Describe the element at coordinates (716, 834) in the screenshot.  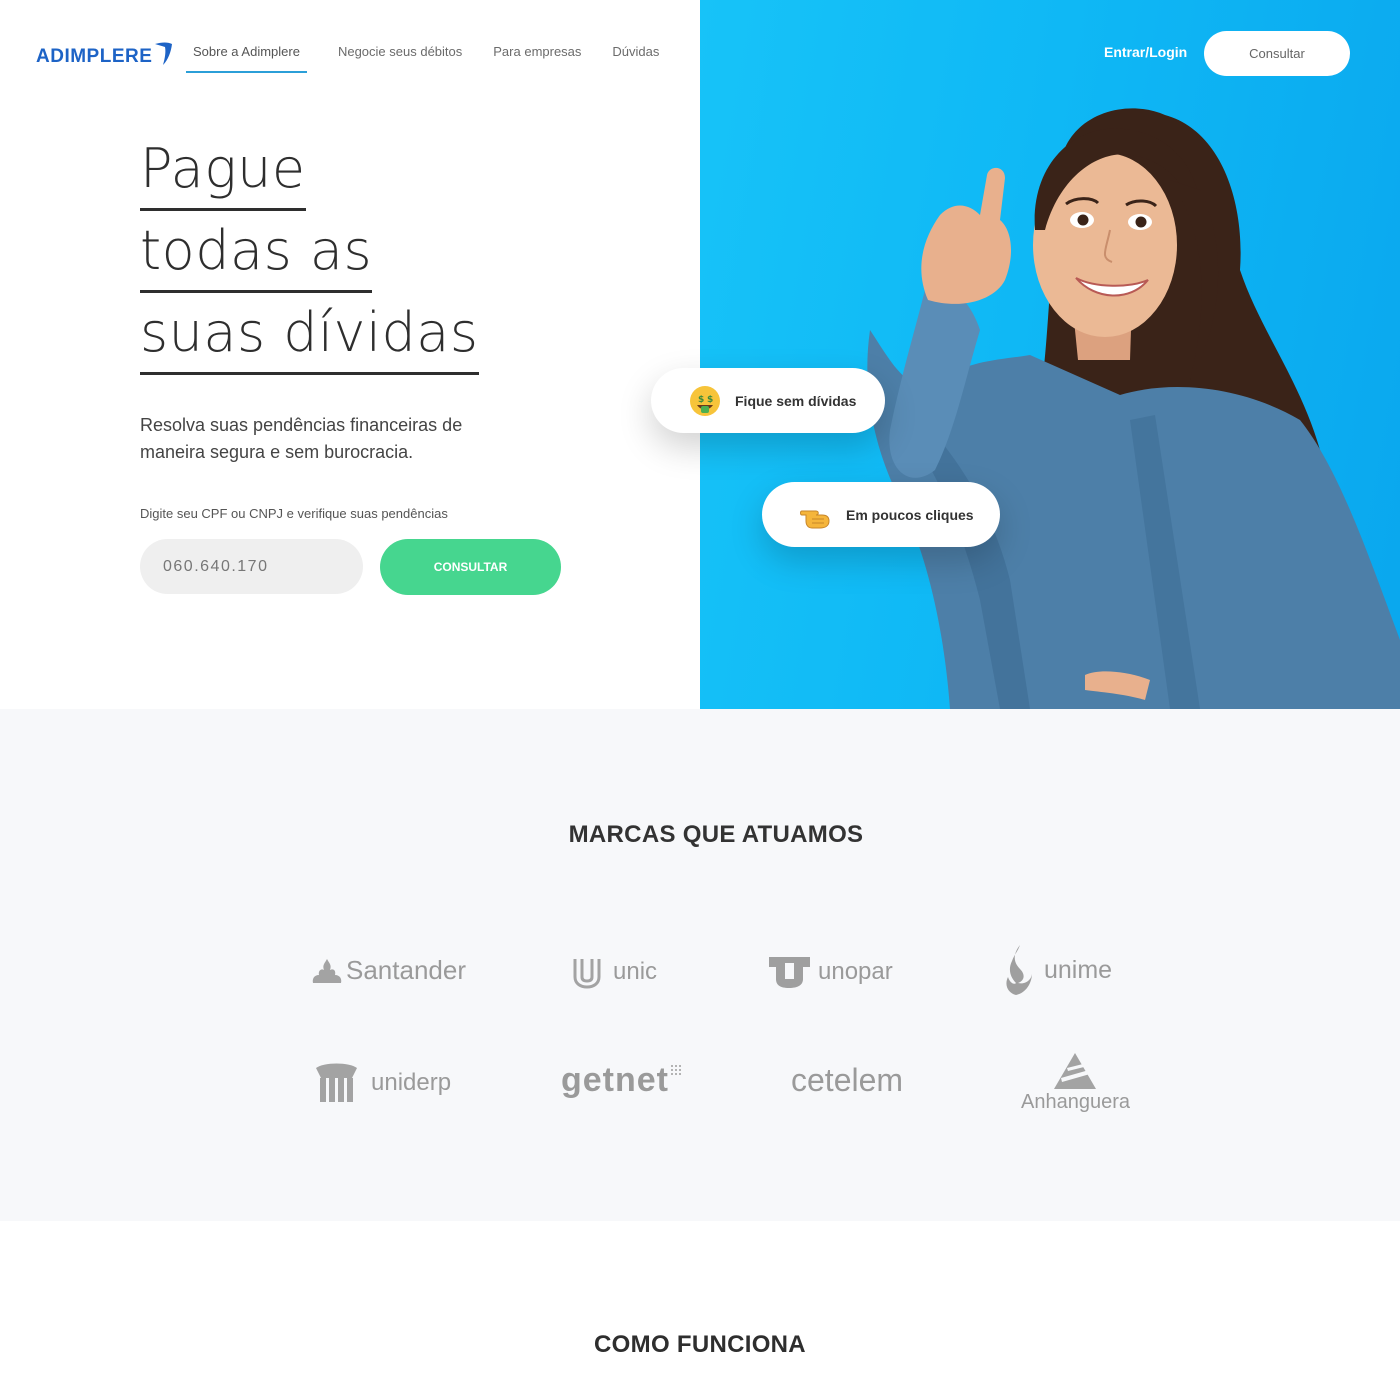
I see `brands-title: MARCAS QUE ATUAMOS` at that location.